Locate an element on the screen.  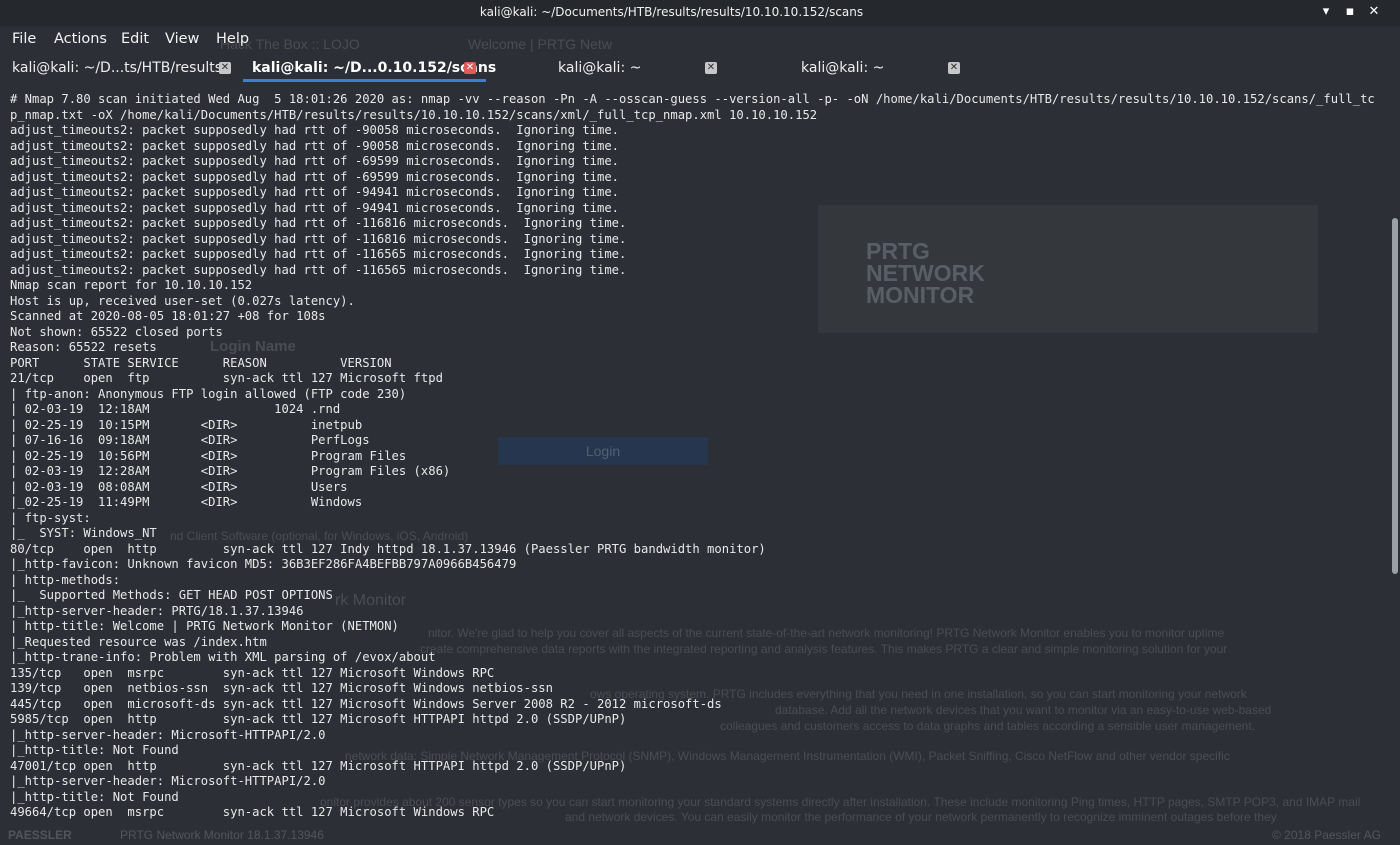
close-icon: ✕ is located at coordinates (1374, 12).